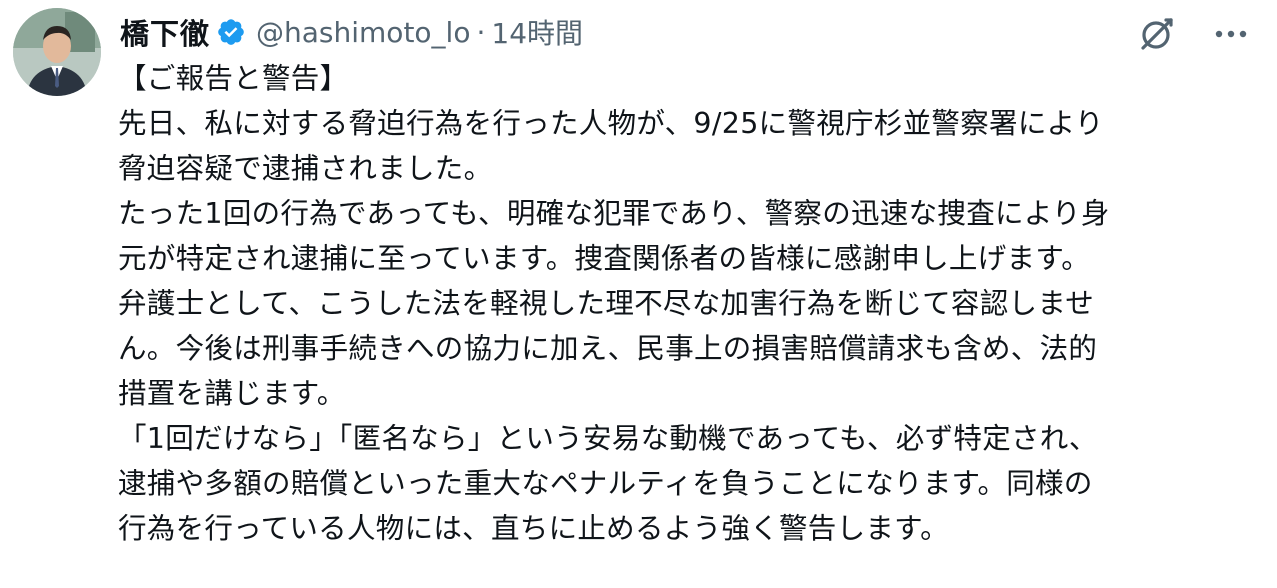 The height and width of the screenshot is (588, 1277). I want to click on tweet-actions, so click(1194, 34).